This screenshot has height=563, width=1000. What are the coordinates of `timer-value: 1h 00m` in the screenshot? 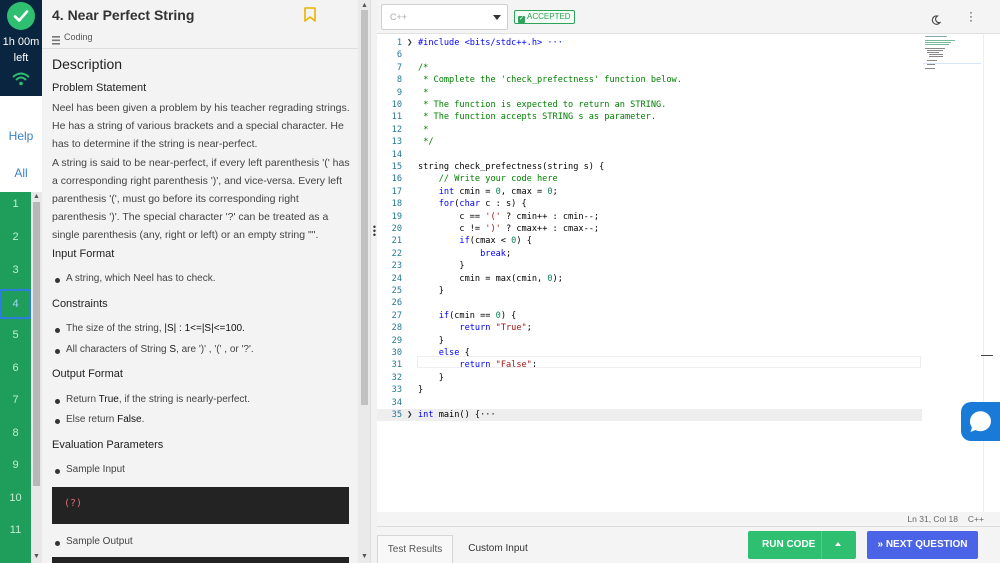 It's located at (21, 42).